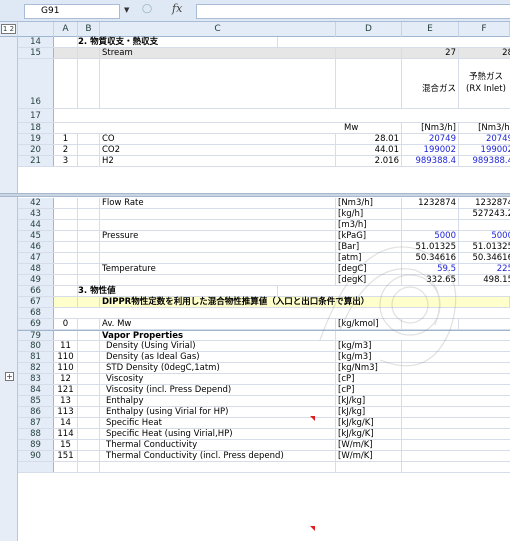 This screenshot has width=510, height=541. What do you see at coordinates (36, 150) in the screenshot?
I see `row-number: 20` at bounding box center [36, 150].